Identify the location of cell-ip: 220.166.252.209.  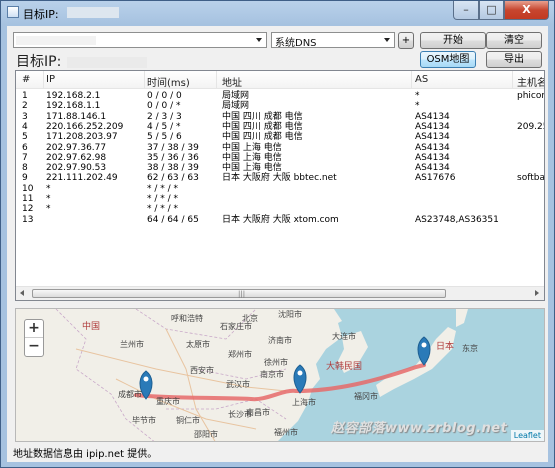
(85, 126).